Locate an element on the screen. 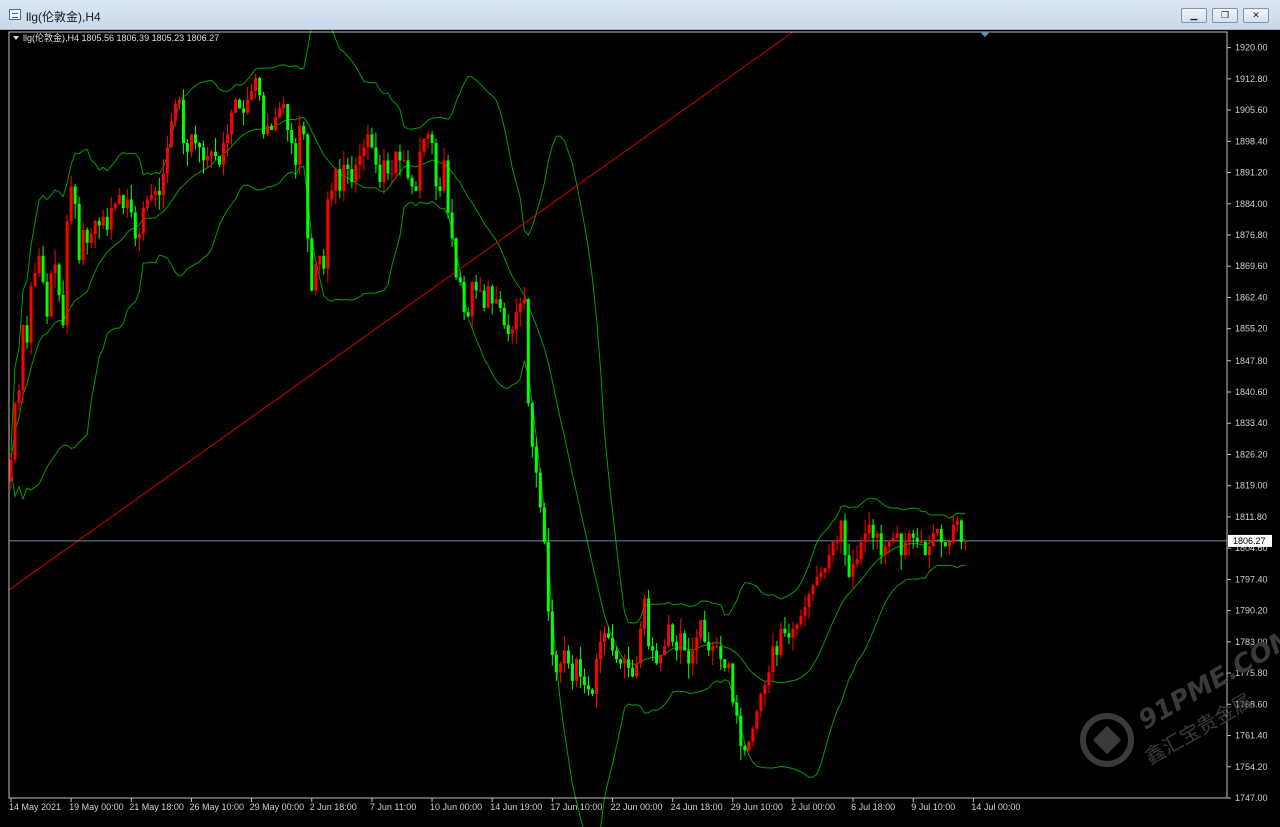 This screenshot has height=827, width=1280. y-tick-label: 1898.40 is located at coordinates (1251, 141).